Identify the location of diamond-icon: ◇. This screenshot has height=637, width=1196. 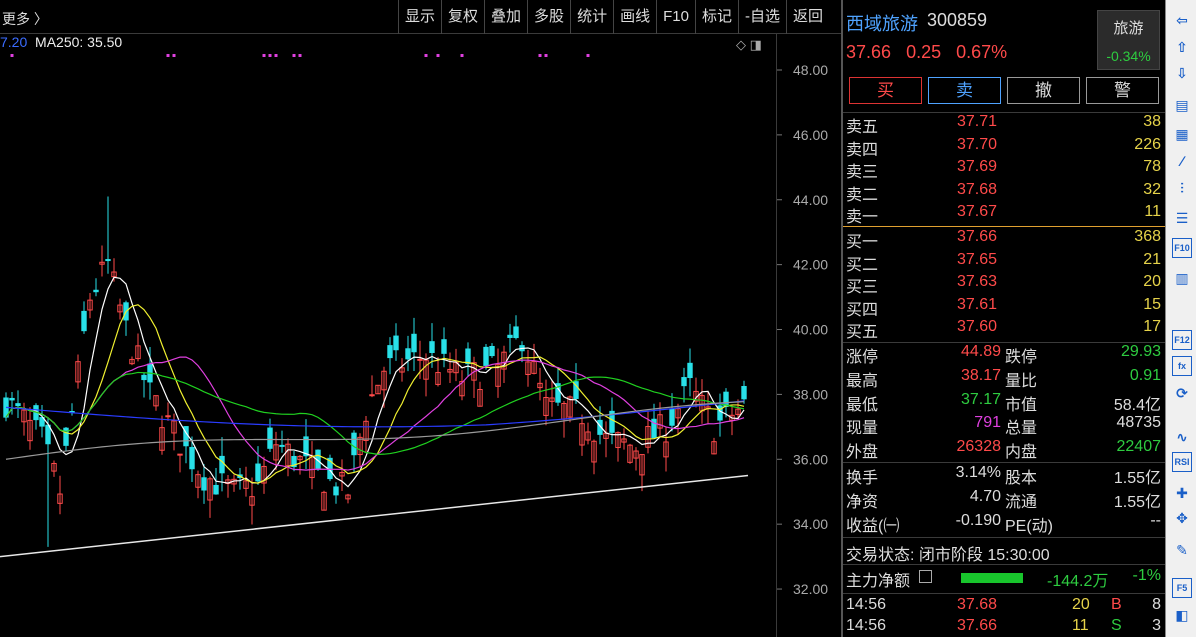
(741, 44).